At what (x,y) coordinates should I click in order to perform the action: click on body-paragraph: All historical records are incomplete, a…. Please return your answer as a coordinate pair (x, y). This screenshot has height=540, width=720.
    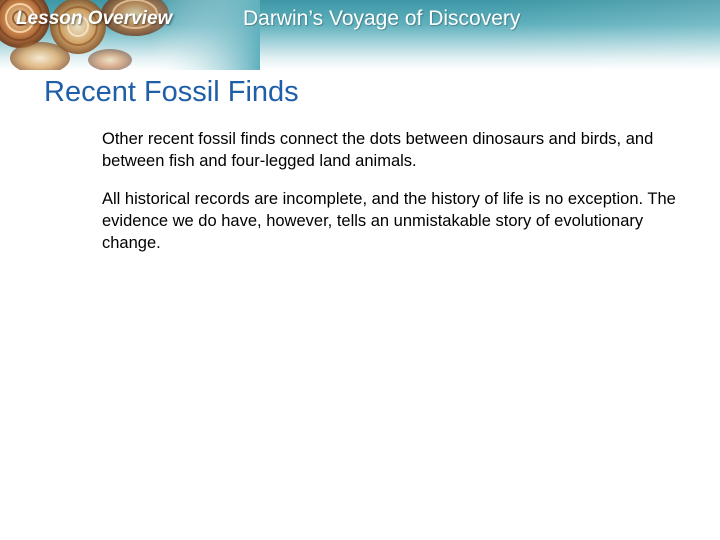
    Looking at the image, I should click on (389, 221).